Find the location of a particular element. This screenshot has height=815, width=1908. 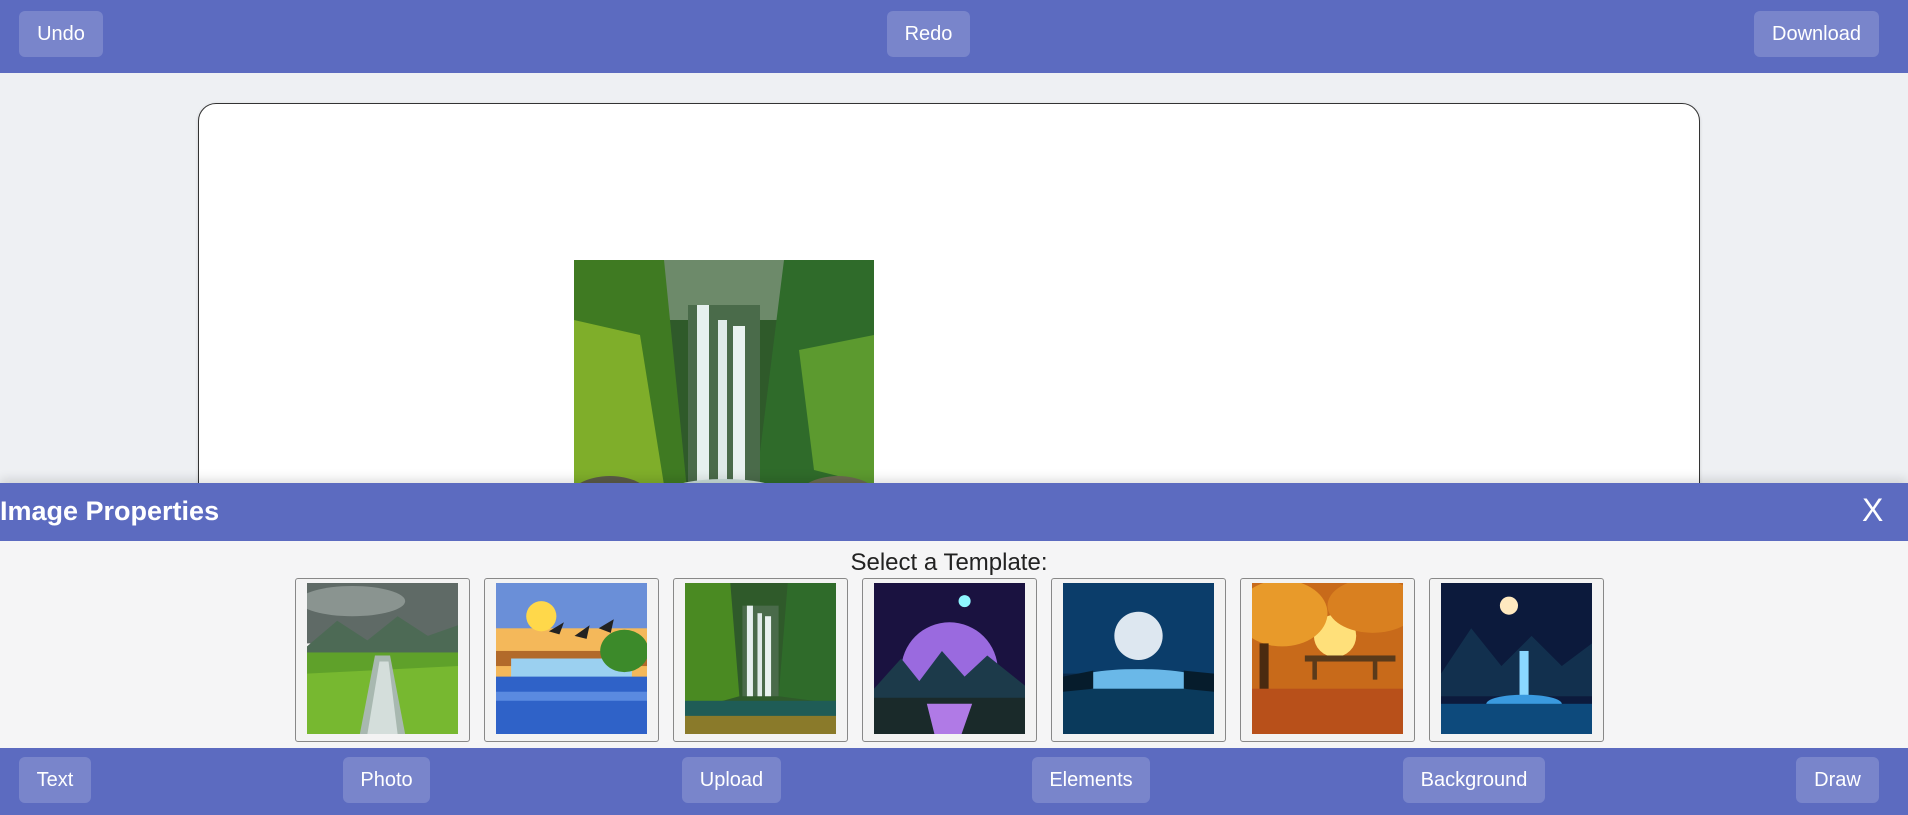

template-thumb-jungle-waterfall is located at coordinates (760, 660).